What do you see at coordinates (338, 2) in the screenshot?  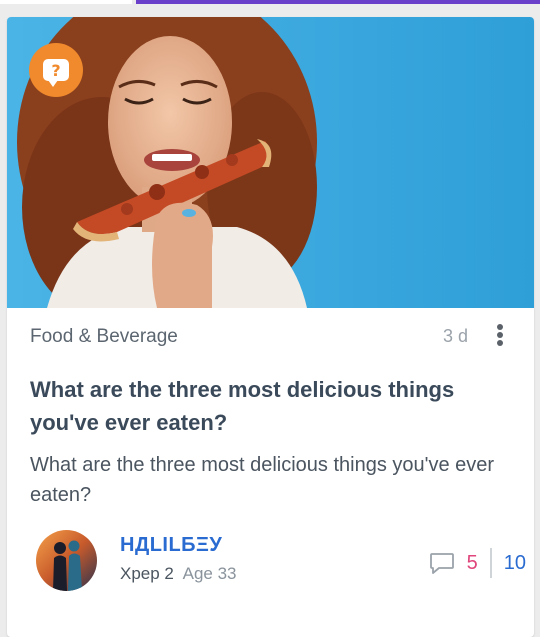 I see `progress-segment-active` at bounding box center [338, 2].